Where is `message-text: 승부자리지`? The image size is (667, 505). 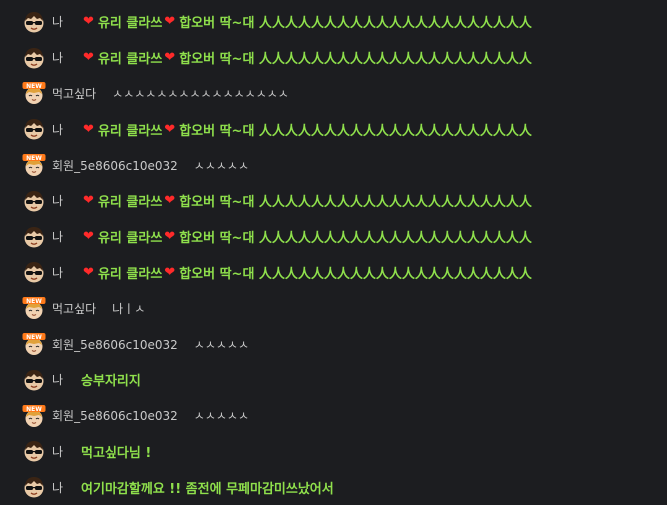
message-text: 승부자리지 is located at coordinates (111, 382).